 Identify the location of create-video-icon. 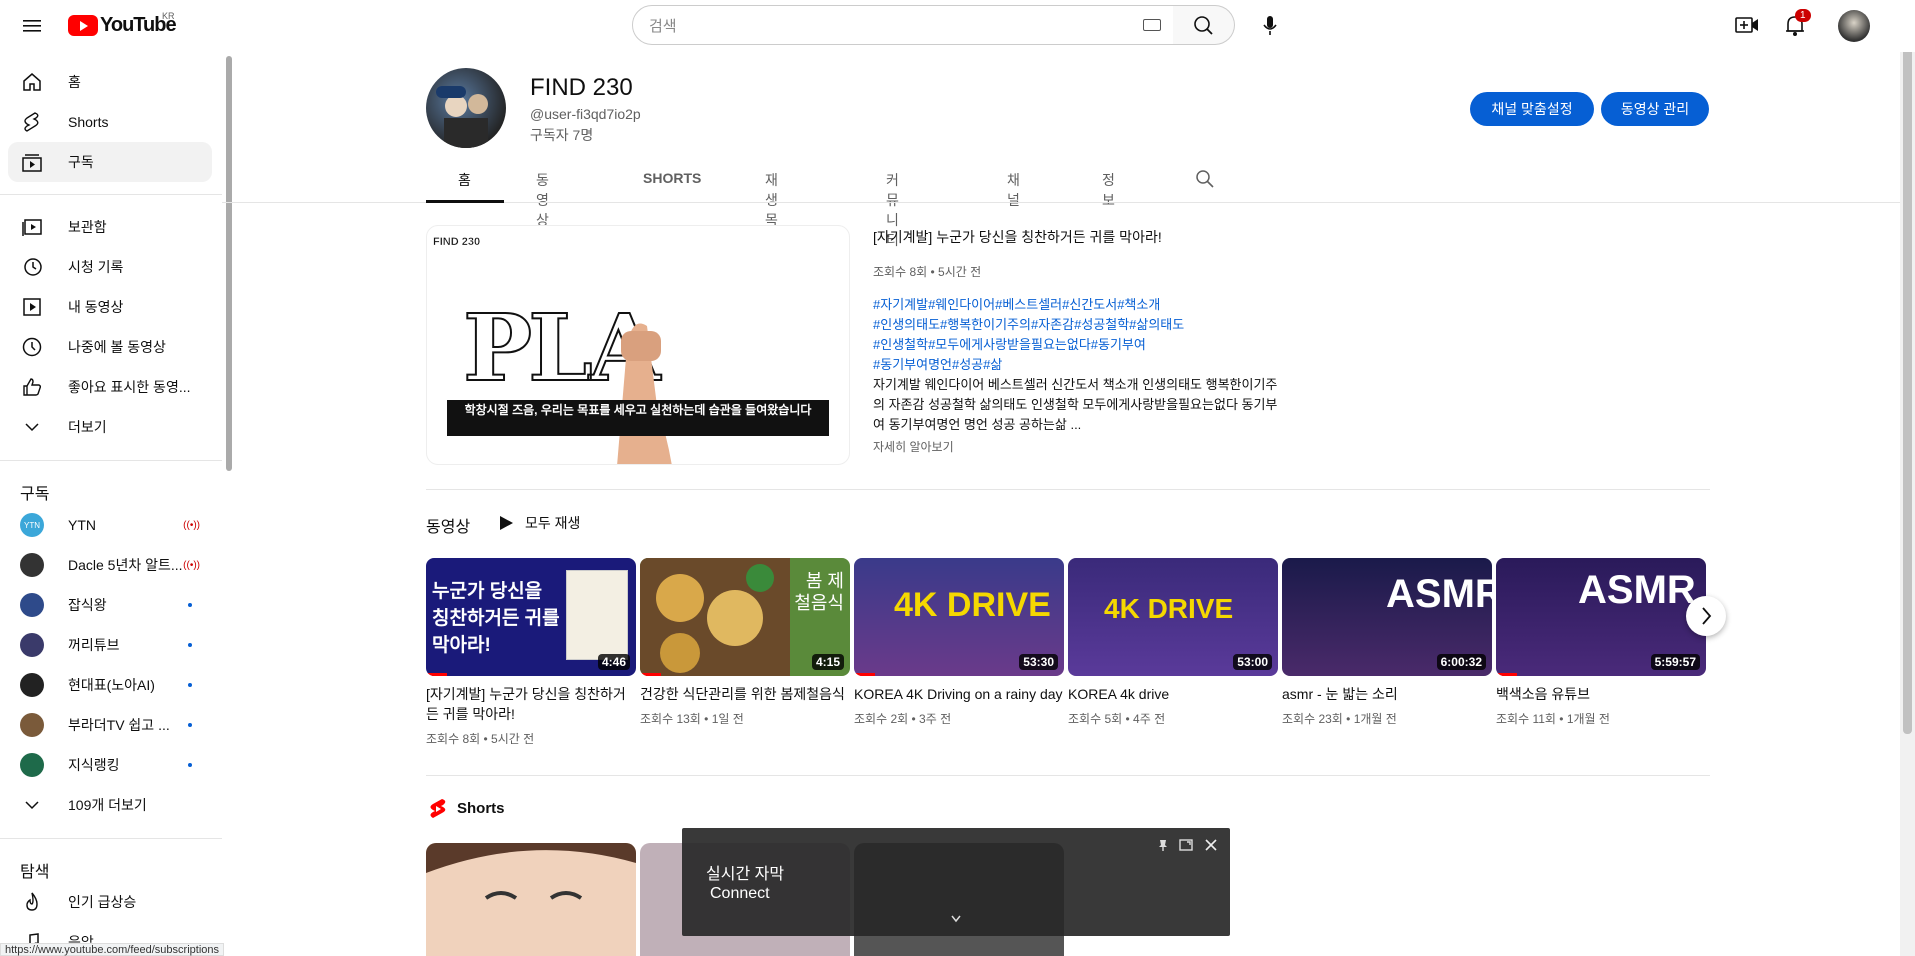
(1747, 25).